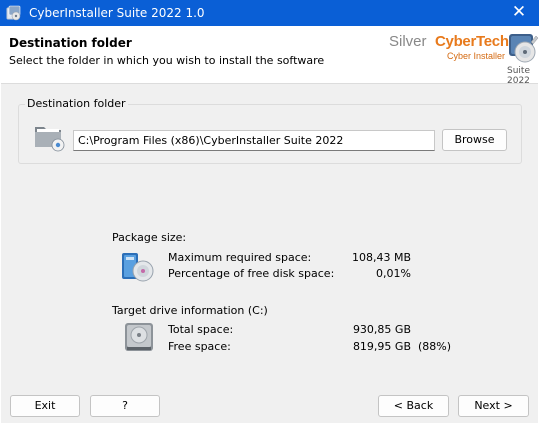 Image resolution: width=539 pixels, height=423 pixels. Describe the element at coordinates (269, 405) in the screenshot. I see `button-bar: Exit ? < Back Next >` at that location.